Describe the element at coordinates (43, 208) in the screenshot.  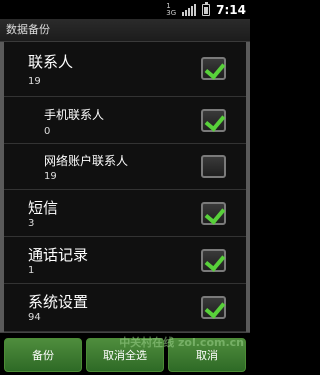
I see `item-label: 短信` at that location.